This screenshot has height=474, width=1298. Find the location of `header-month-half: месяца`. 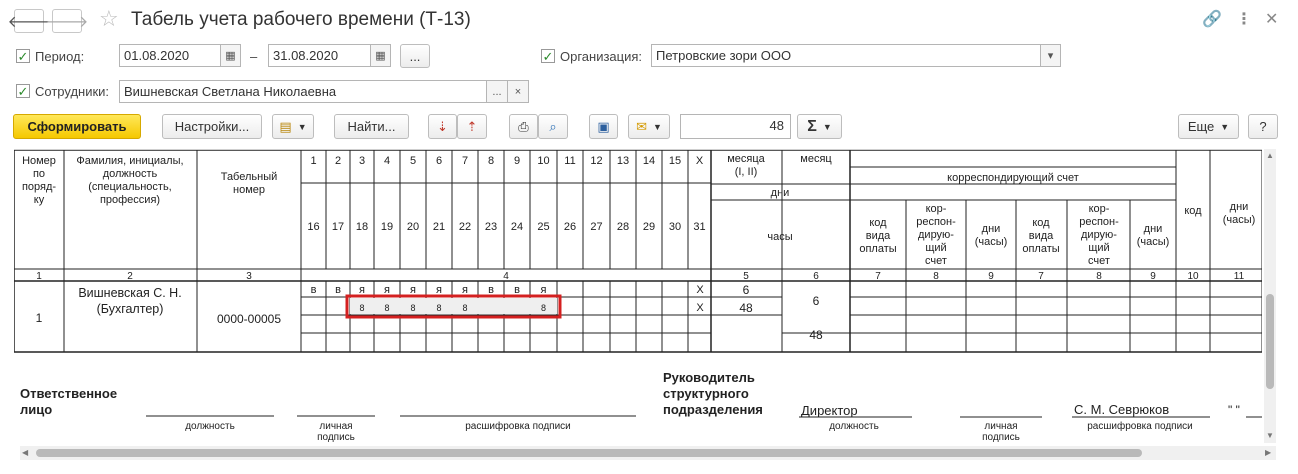

header-month-half: месяца is located at coordinates (746, 159).